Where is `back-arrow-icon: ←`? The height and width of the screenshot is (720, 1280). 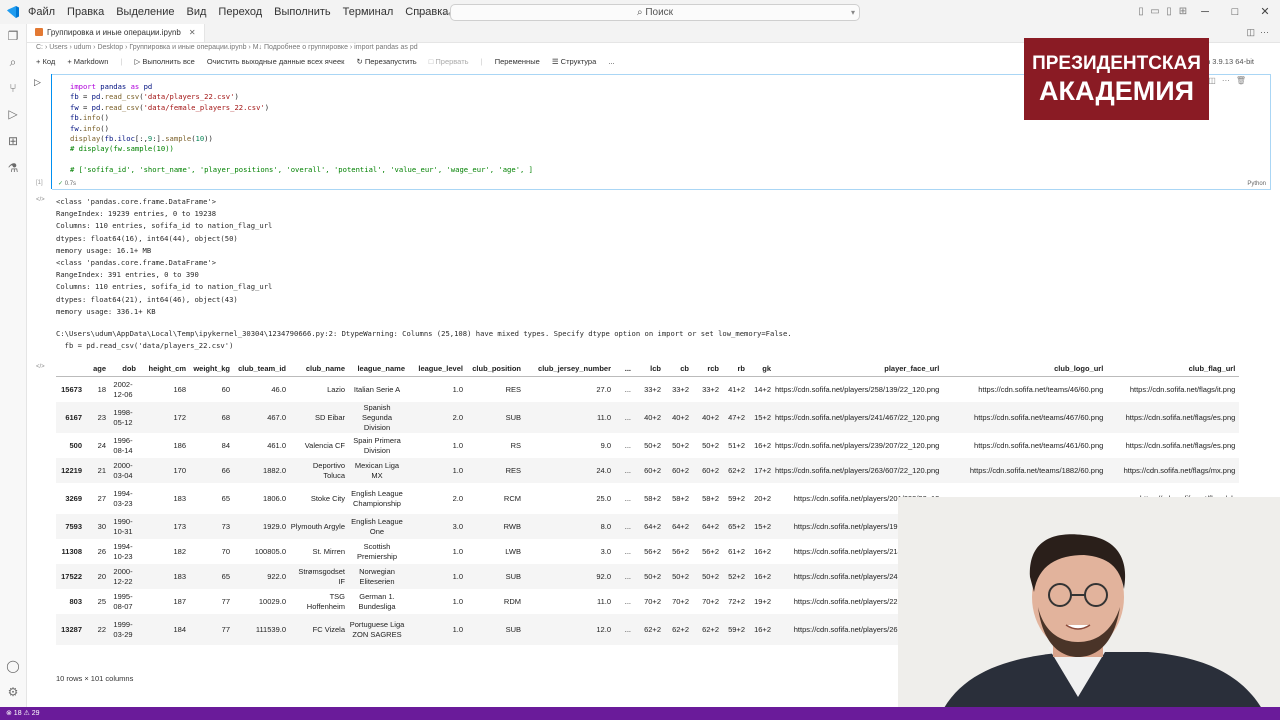
back-arrow-icon: ← is located at coordinates (428, 11).